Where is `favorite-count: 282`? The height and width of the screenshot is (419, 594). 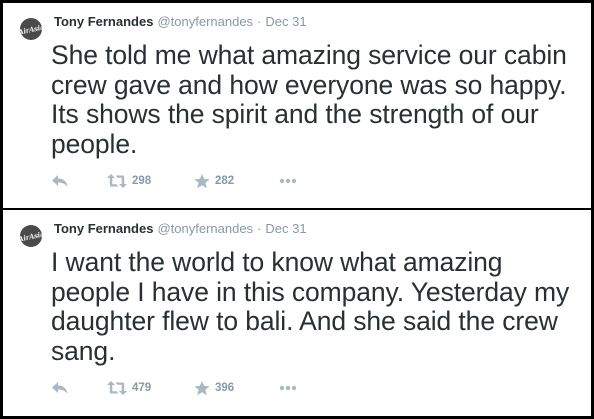 favorite-count: 282 is located at coordinates (225, 181).